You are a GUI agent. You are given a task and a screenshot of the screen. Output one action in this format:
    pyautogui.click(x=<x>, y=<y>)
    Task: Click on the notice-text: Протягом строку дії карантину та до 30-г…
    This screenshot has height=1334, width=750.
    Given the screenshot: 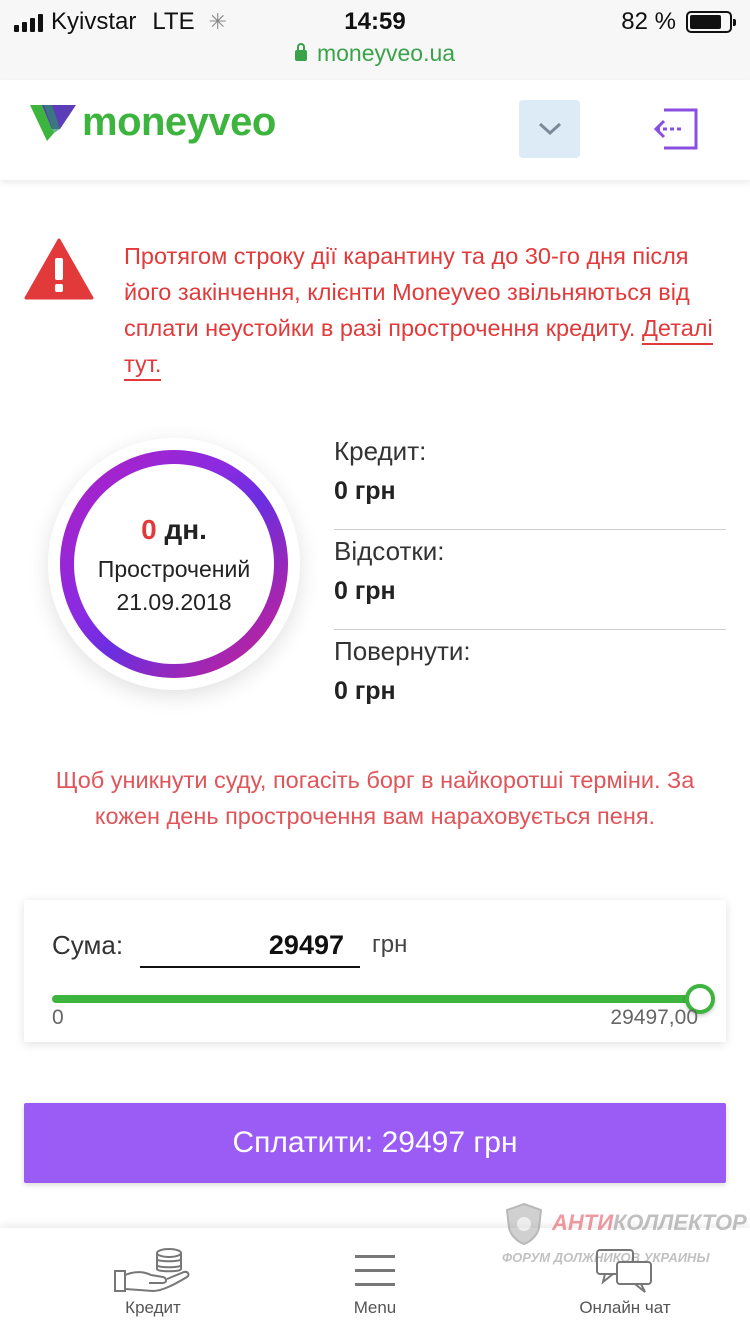 What is the action you would take?
    pyautogui.click(x=407, y=292)
    